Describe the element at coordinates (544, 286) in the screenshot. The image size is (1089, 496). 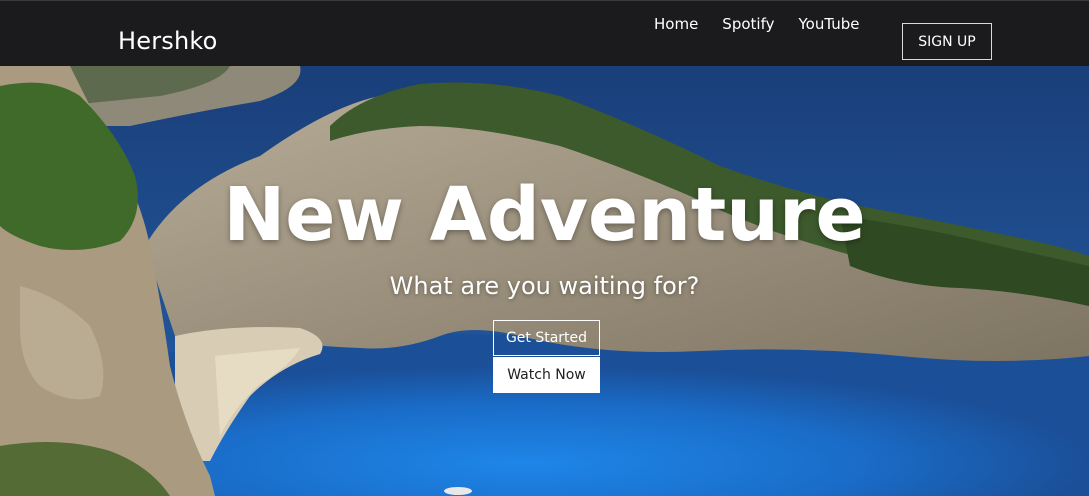
I see `hero-subtitle: What are you waiting for?` at that location.